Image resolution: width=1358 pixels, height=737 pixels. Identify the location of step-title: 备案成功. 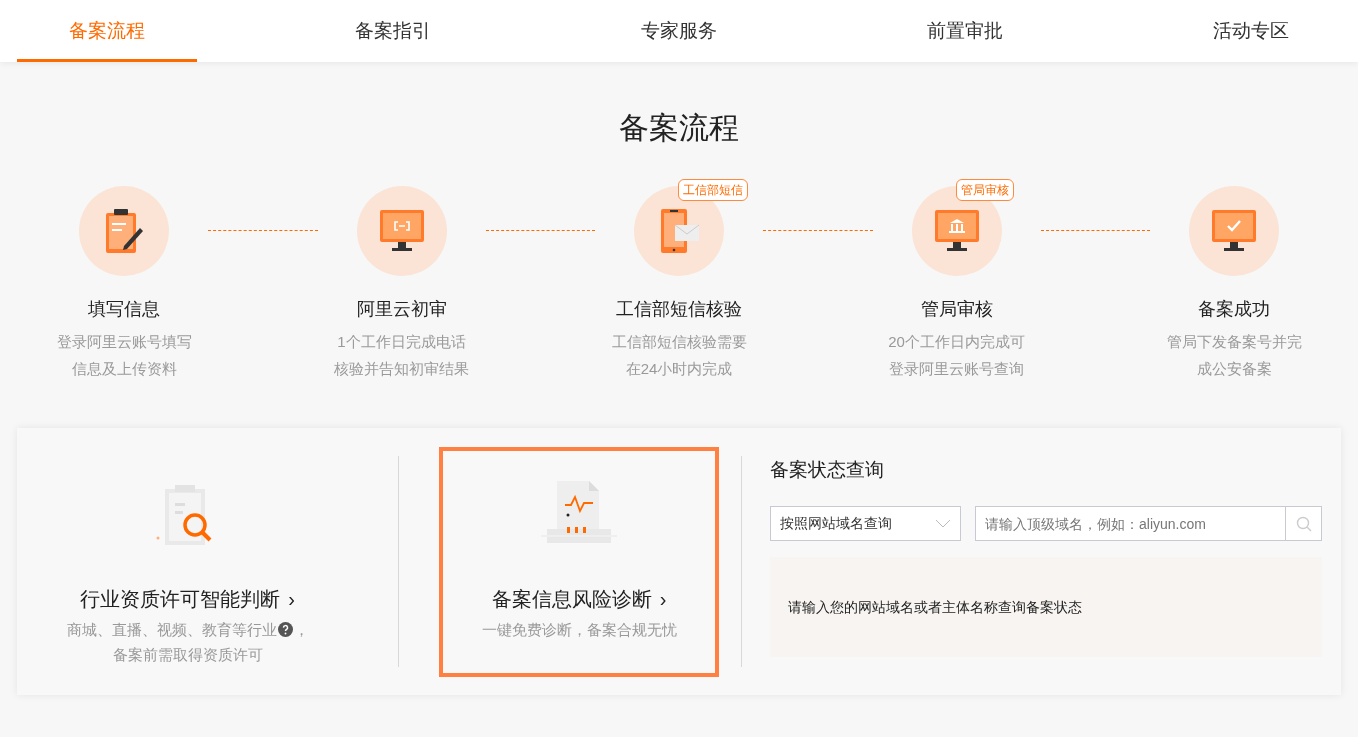
(1234, 309).